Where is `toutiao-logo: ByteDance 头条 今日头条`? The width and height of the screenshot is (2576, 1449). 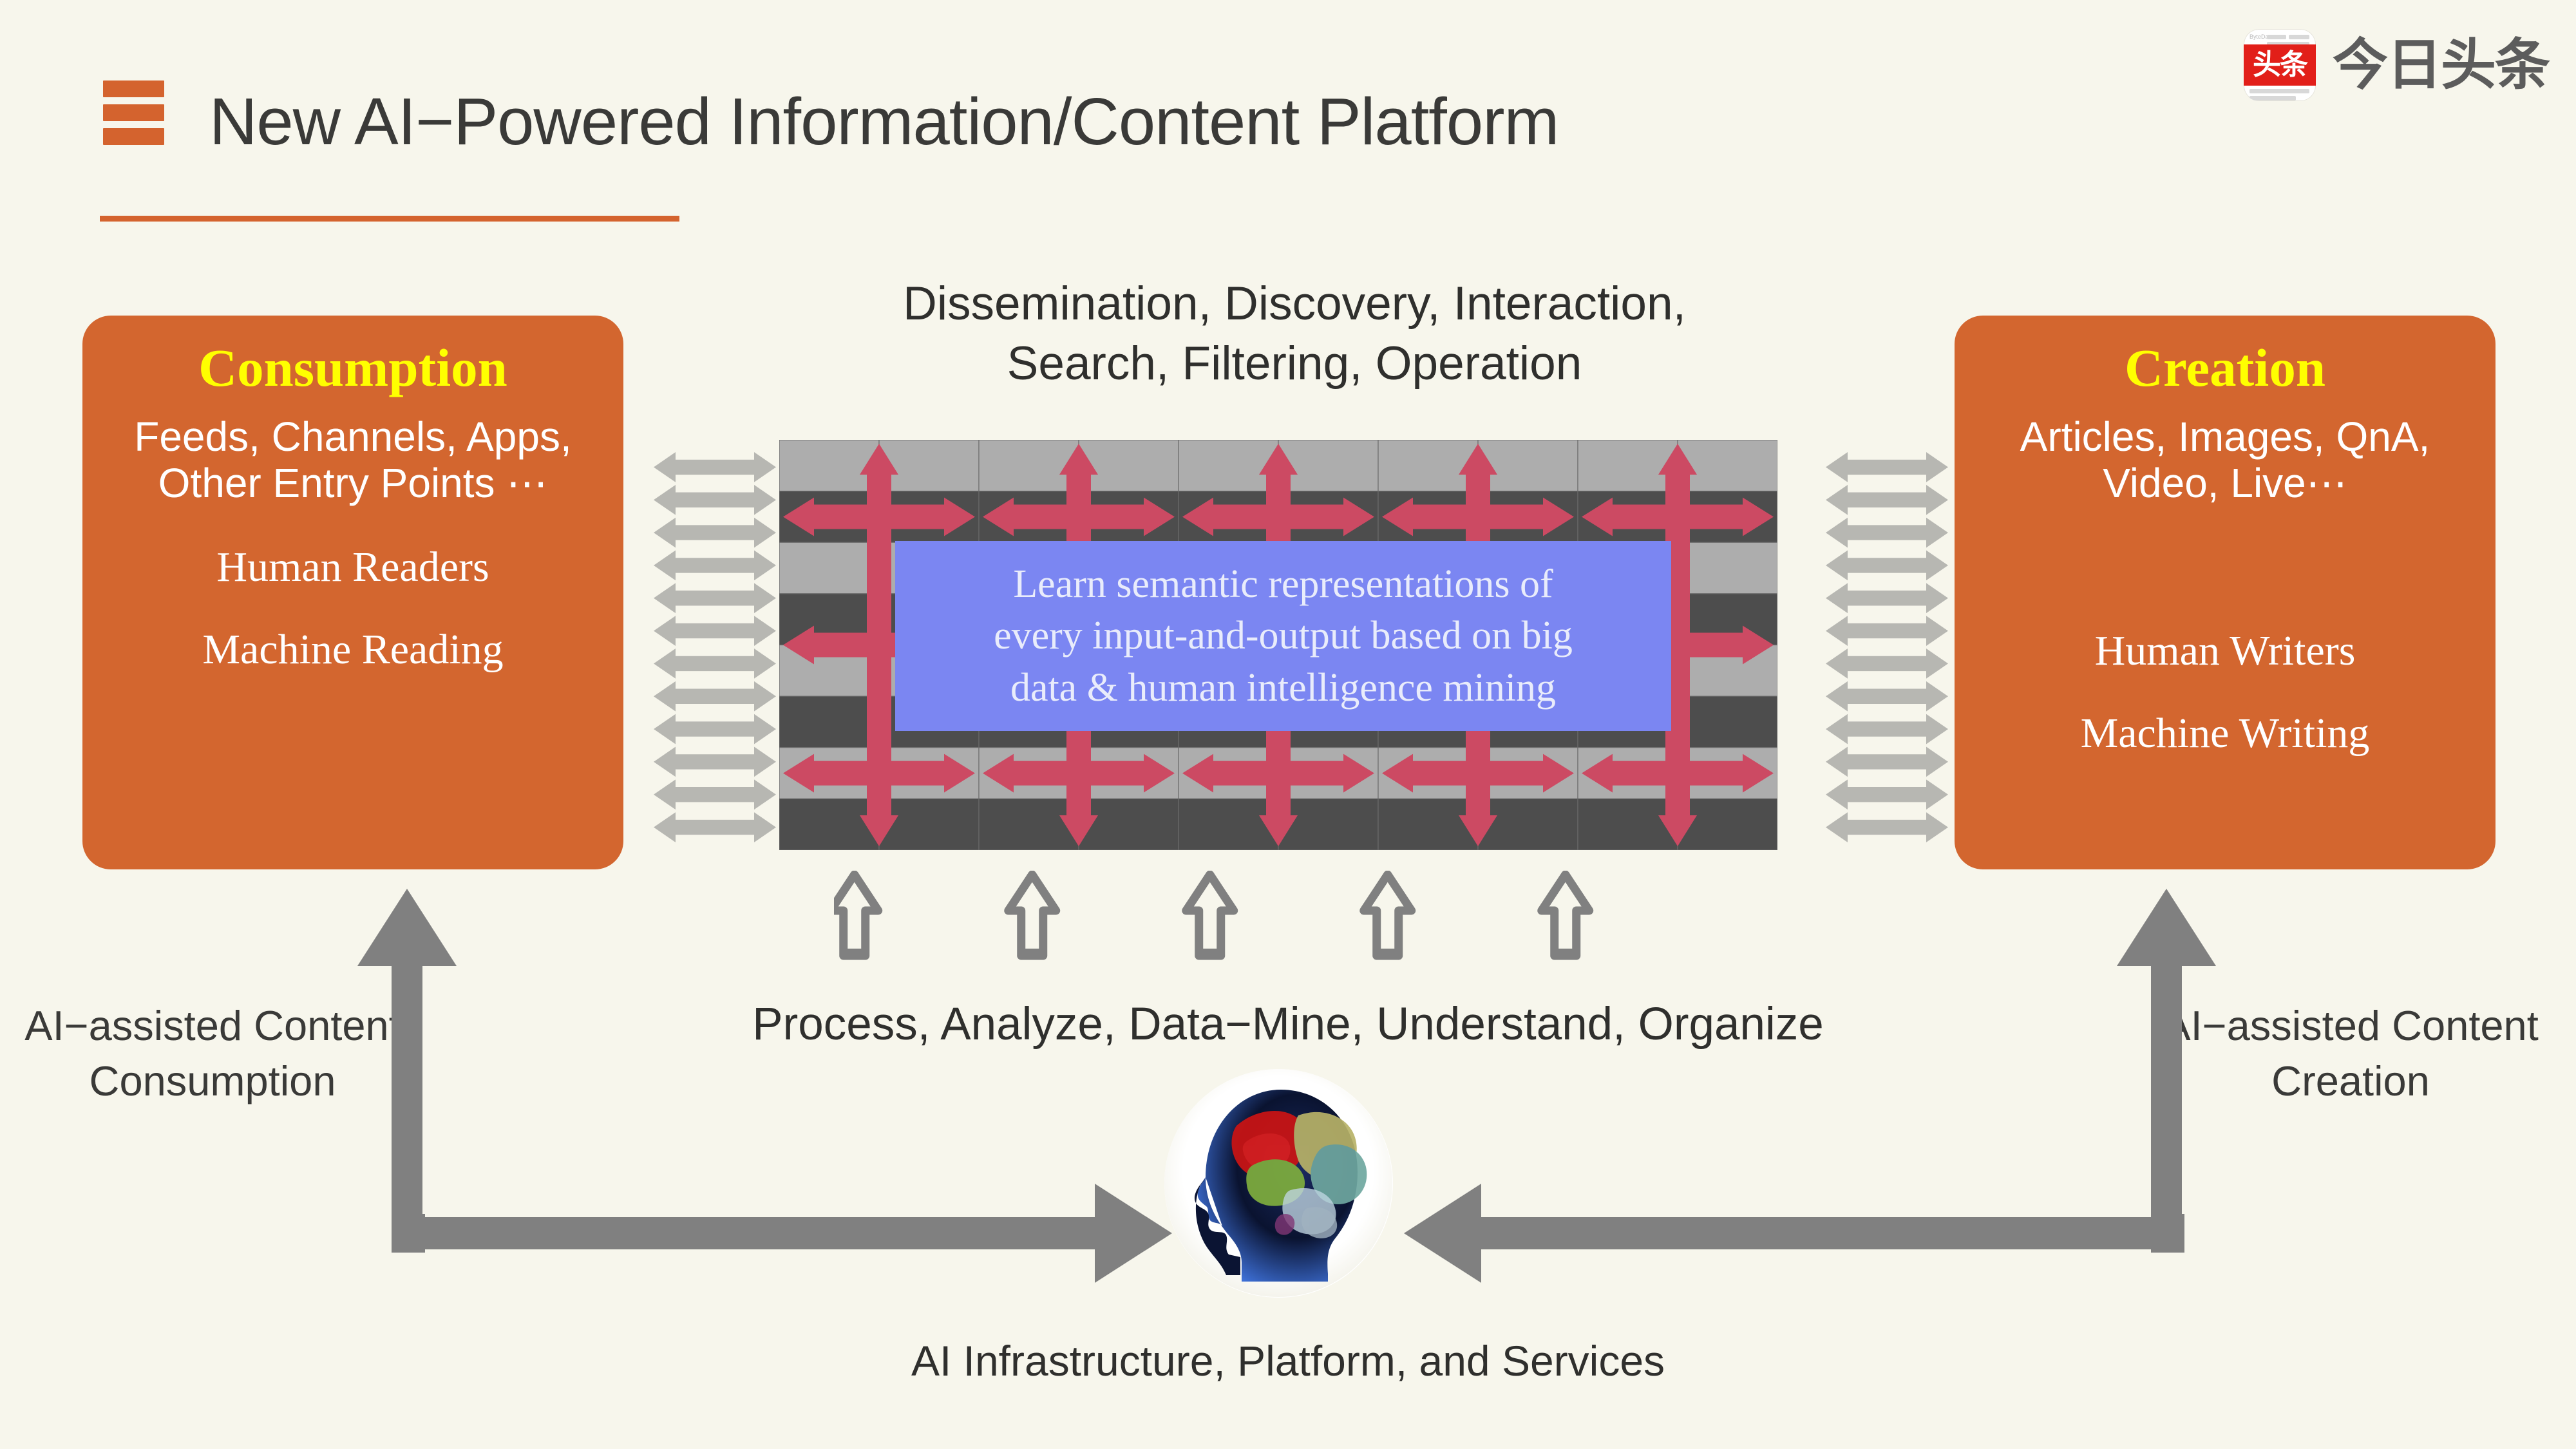
toutiao-logo: ByteDance 头条 今日头条 is located at coordinates (2397, 65).